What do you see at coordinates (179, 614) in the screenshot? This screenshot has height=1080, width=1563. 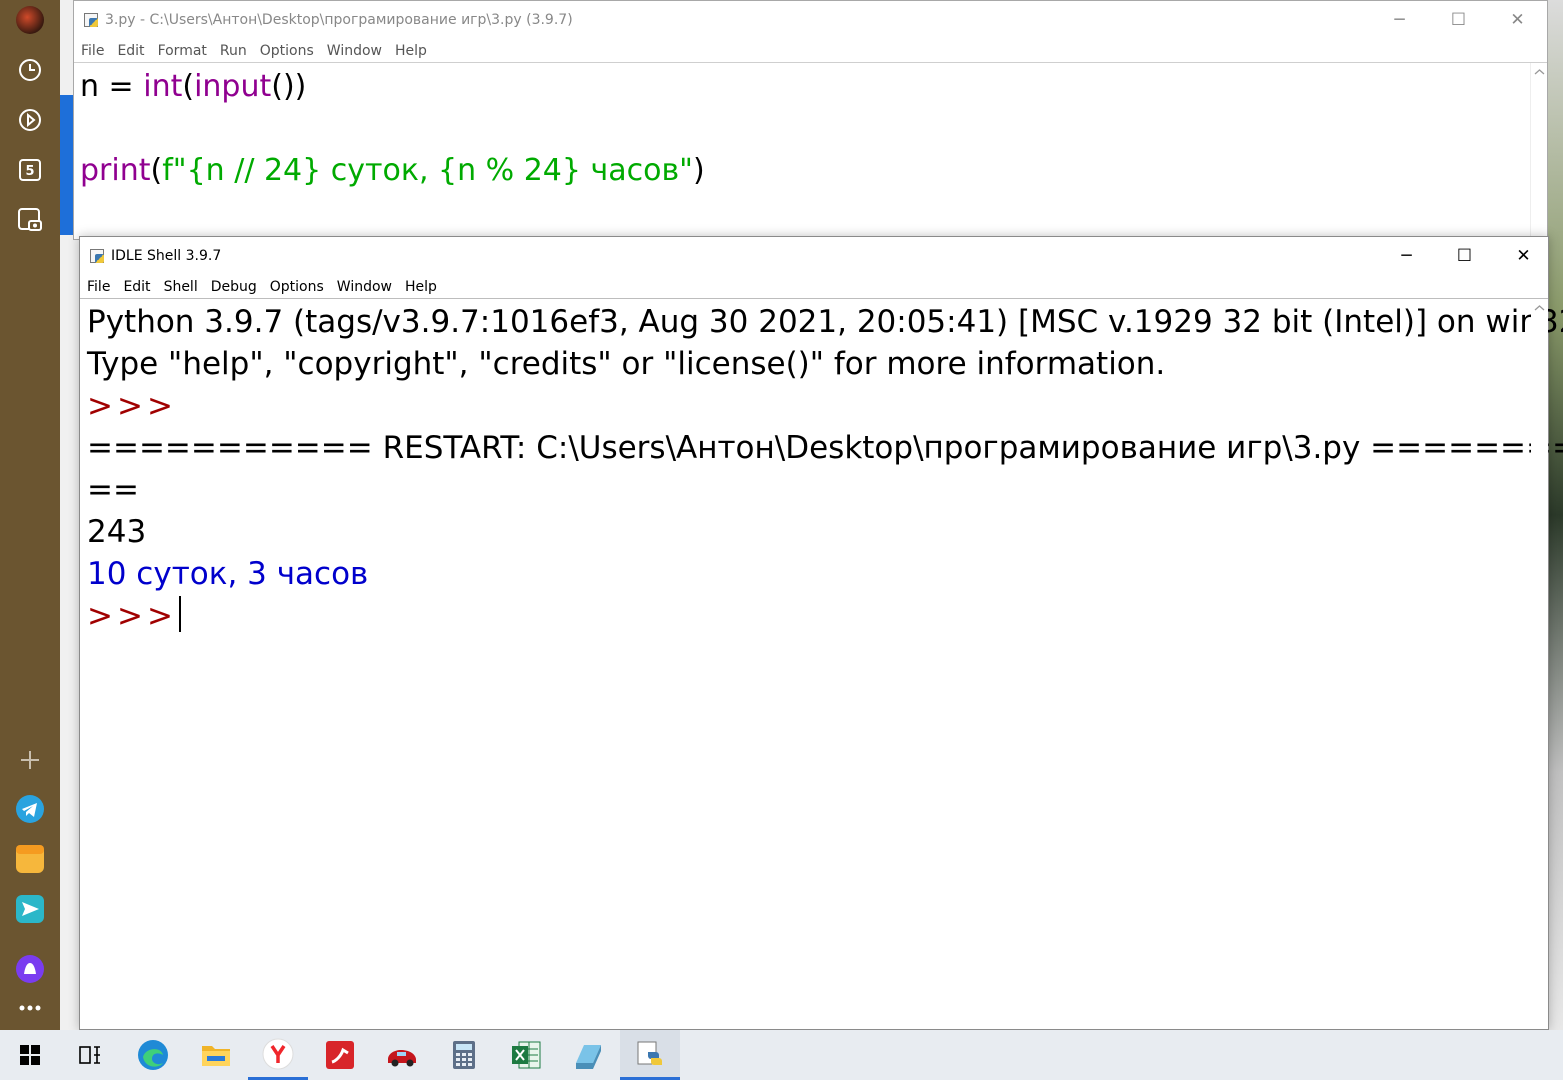 I see `text-cursor` at bounding box center [179, 614].